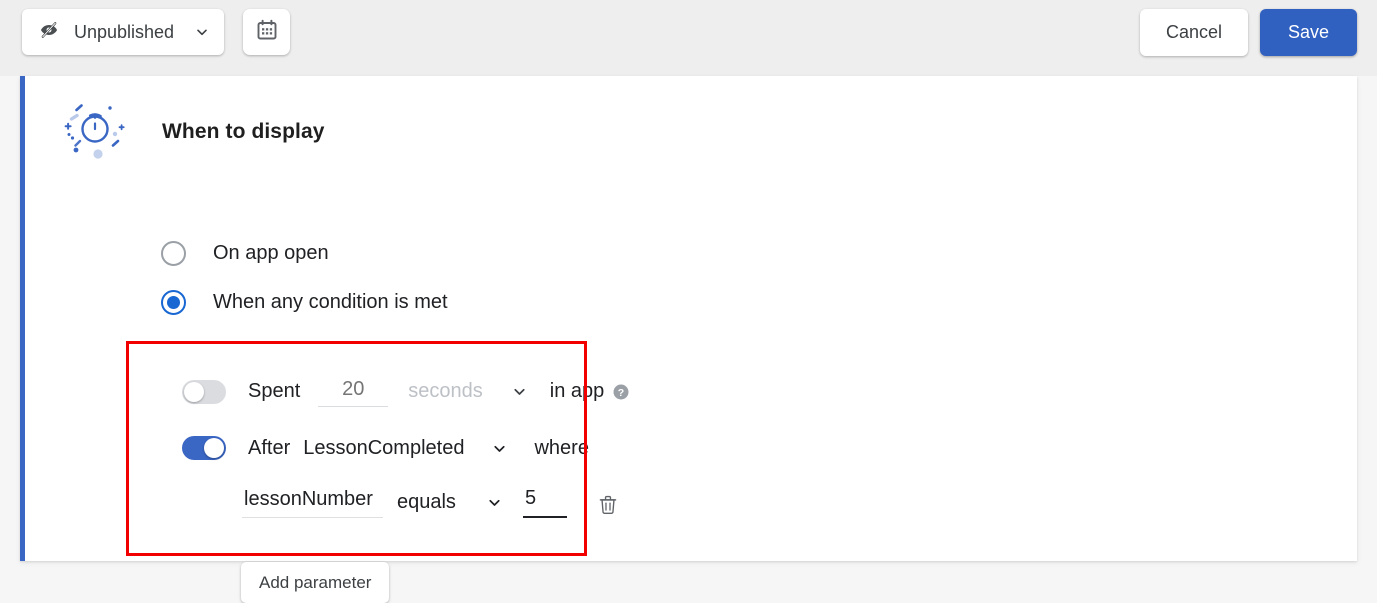 This screenshot has height=603, width=1377. What do you see at coordinates (1308, 32) in the screenshot?
I see `save-button: Save` at bounding box center [1308, 32].